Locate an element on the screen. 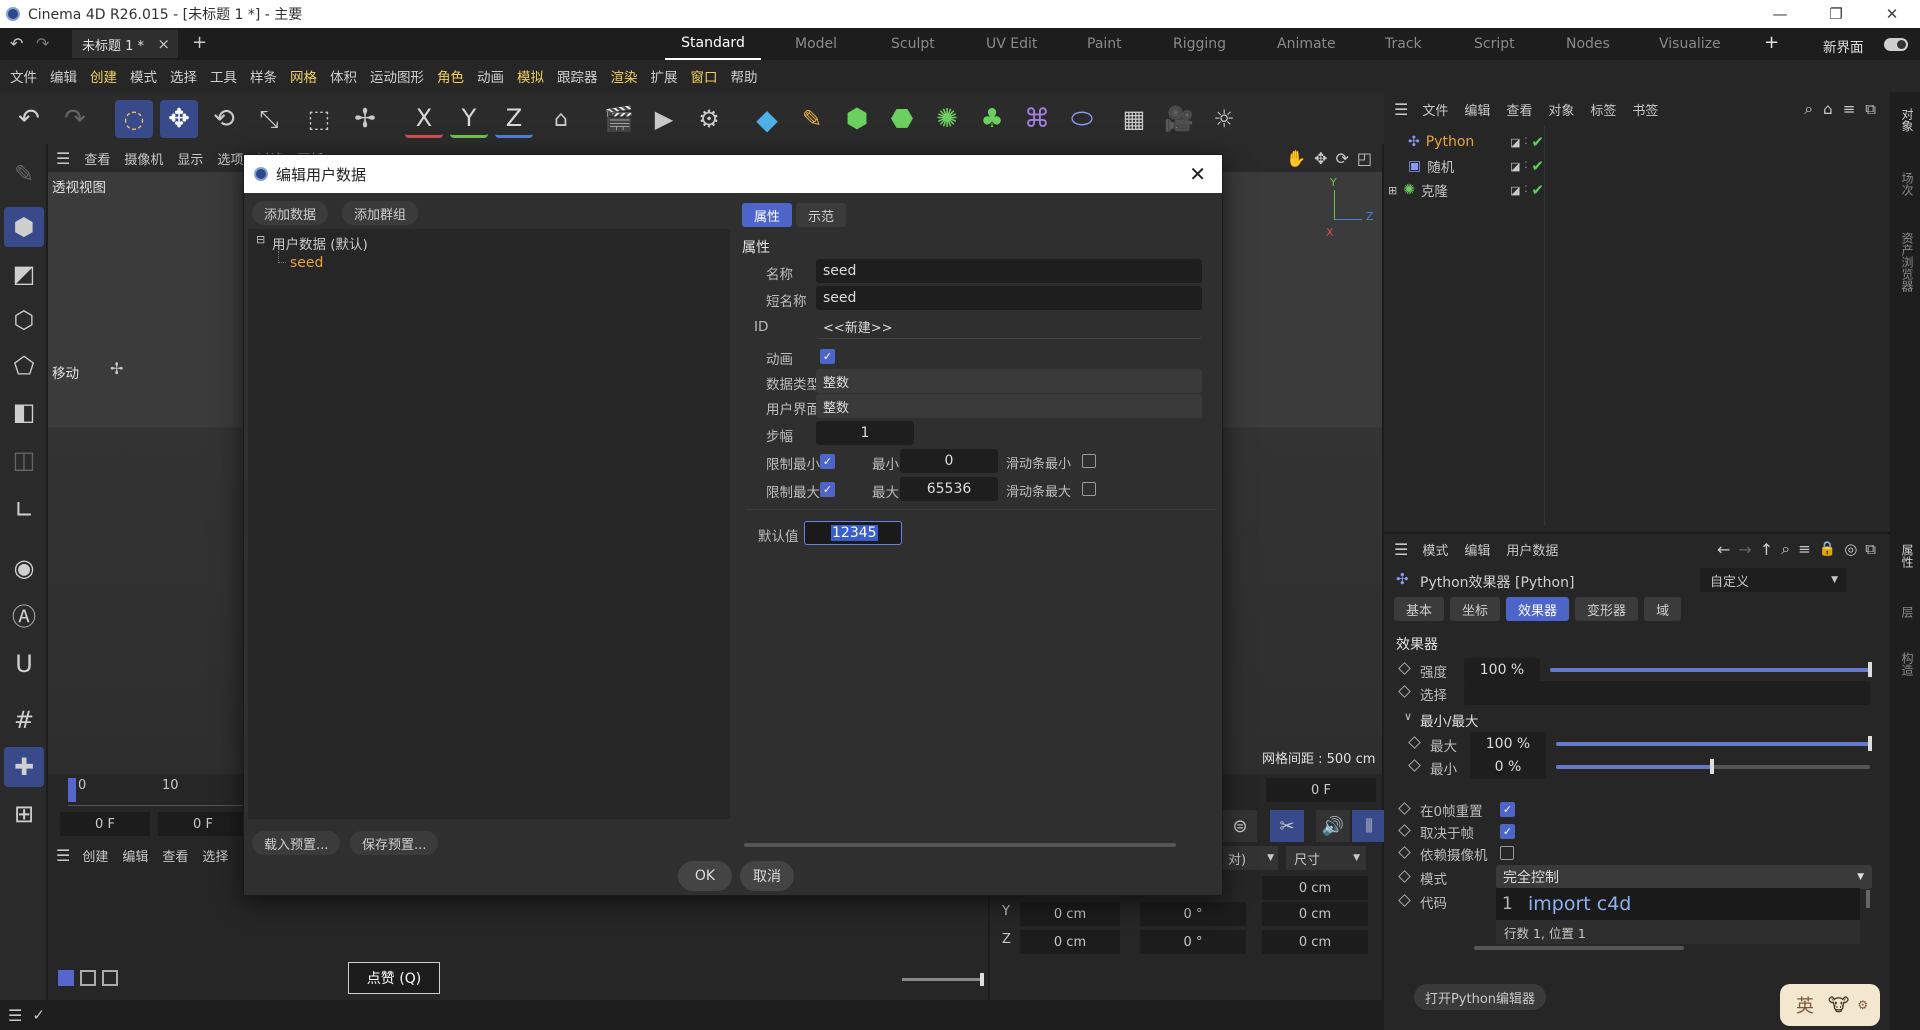  expand-icon: ⊞ is located at coordinates (1392, 190).